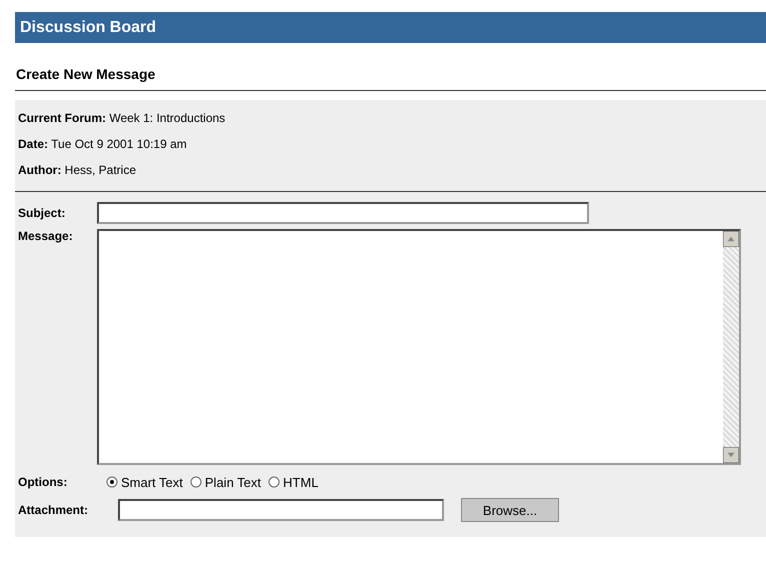  I want to click on field-label: Message:, so click(46, 236).